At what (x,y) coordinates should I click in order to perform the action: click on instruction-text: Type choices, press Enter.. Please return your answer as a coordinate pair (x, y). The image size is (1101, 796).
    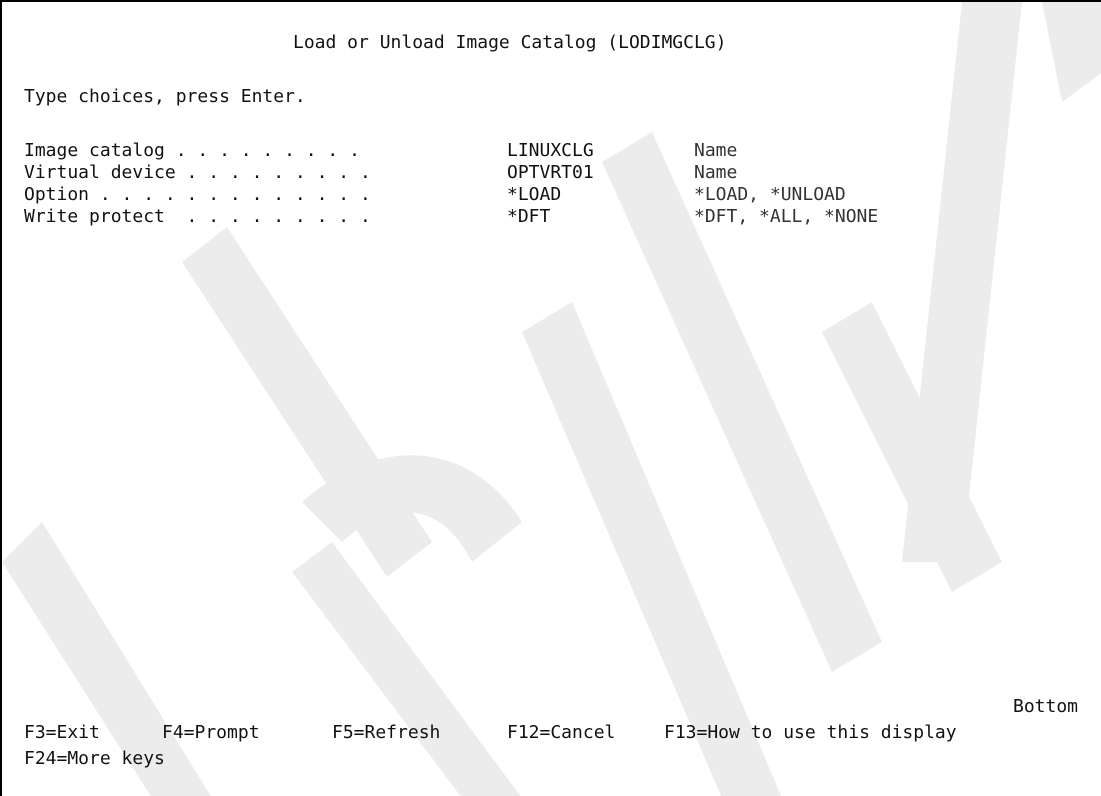
    Looking at the image, I should click on (165, 96).